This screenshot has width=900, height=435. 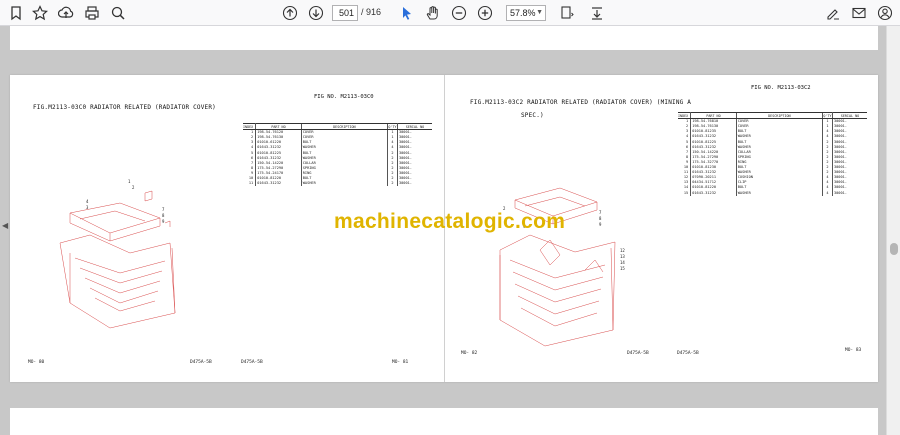 What do you see at coordinates (250, 184) in the screenshot?
I see `cell-index: 11` at bounding box center [250, 184].